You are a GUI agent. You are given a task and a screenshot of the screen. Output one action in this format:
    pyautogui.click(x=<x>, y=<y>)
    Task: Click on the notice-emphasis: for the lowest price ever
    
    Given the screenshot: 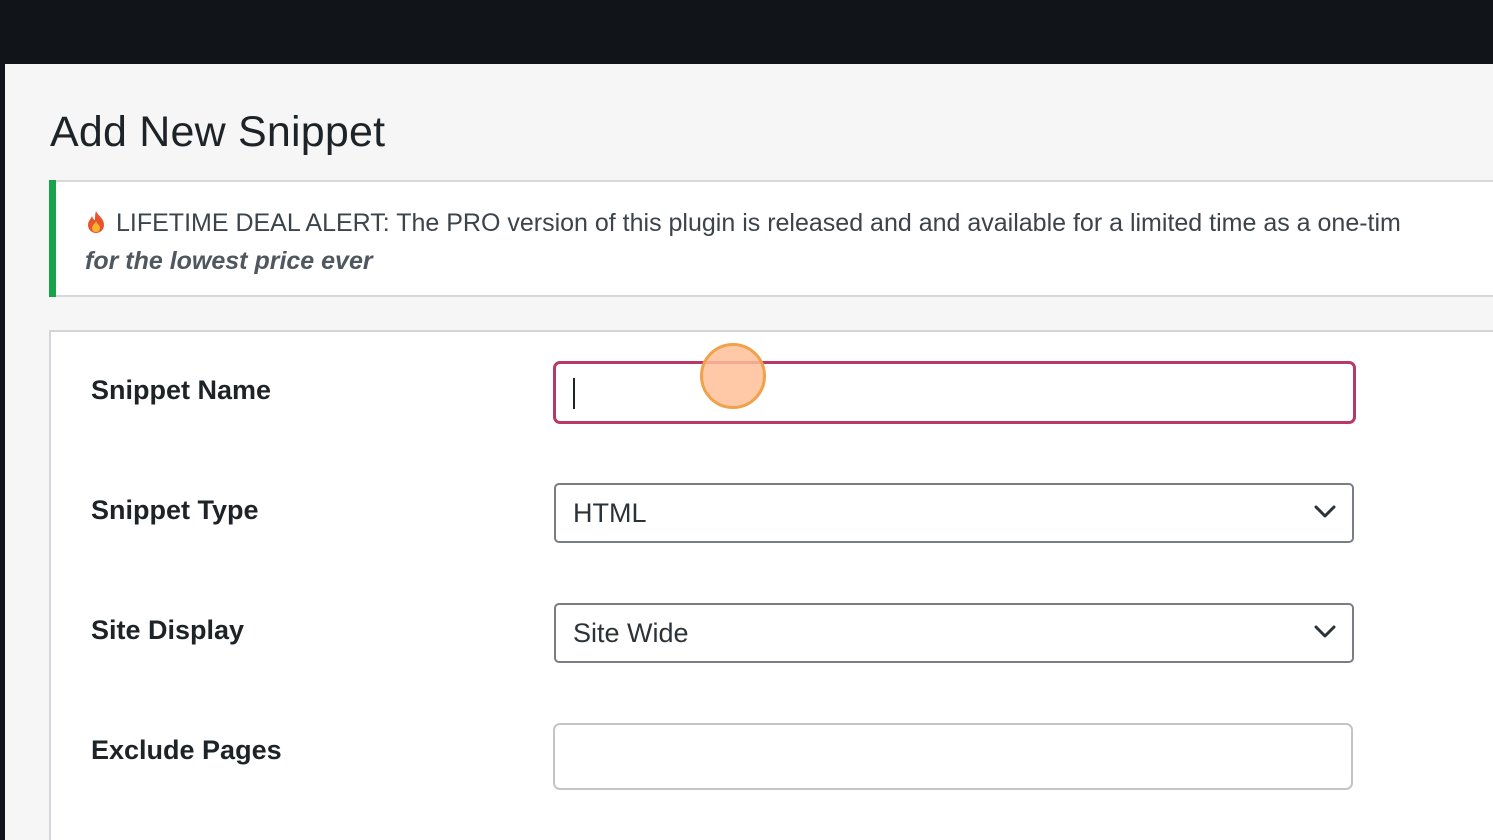 What is the action you would take?
    pyautogui.click(x=229, y=261)
    